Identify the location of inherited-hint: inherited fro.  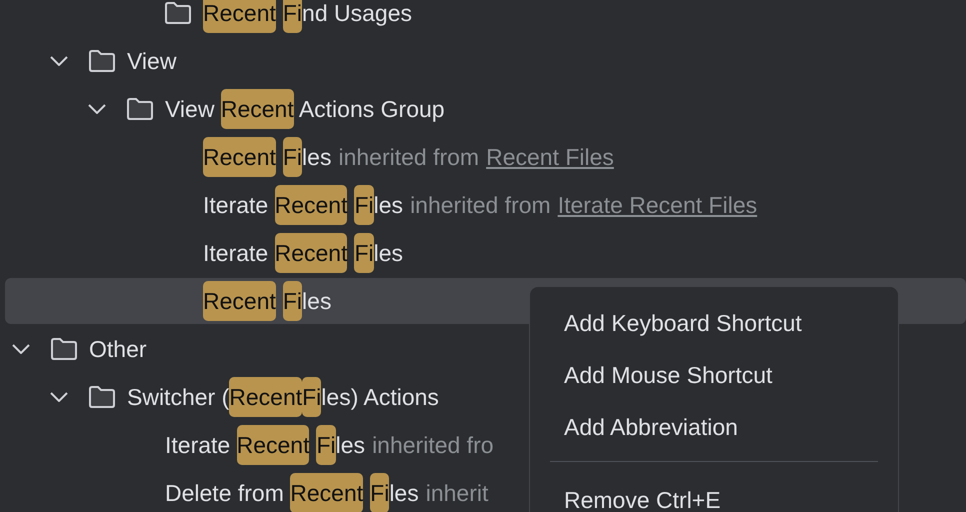
(433, 445).